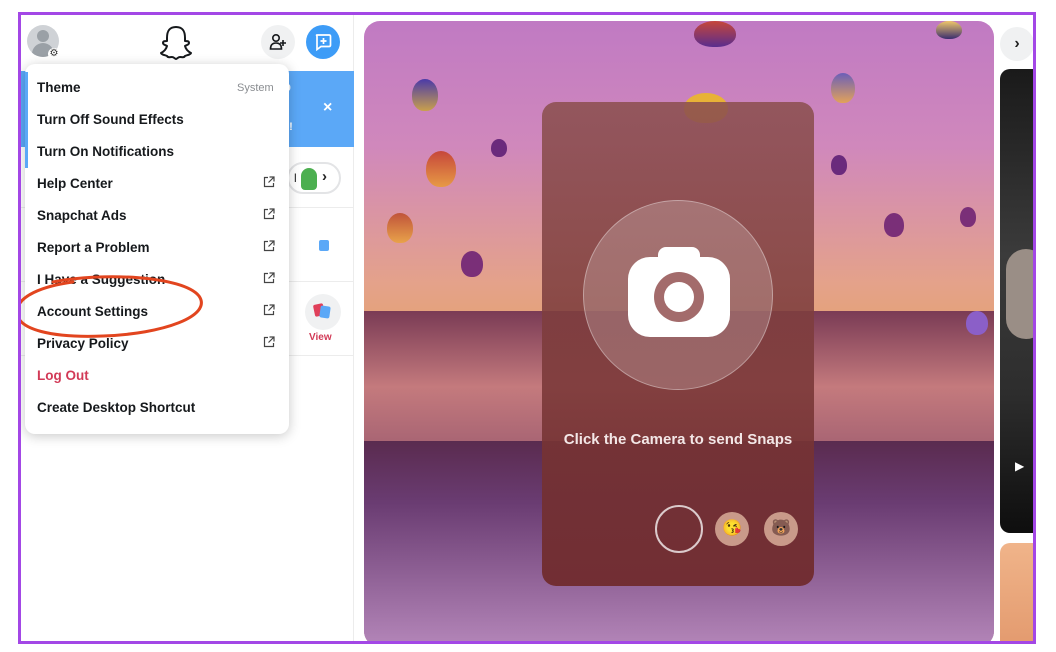  I want to click on menu-item-label: Snapchat Ads, so click(82, 215).